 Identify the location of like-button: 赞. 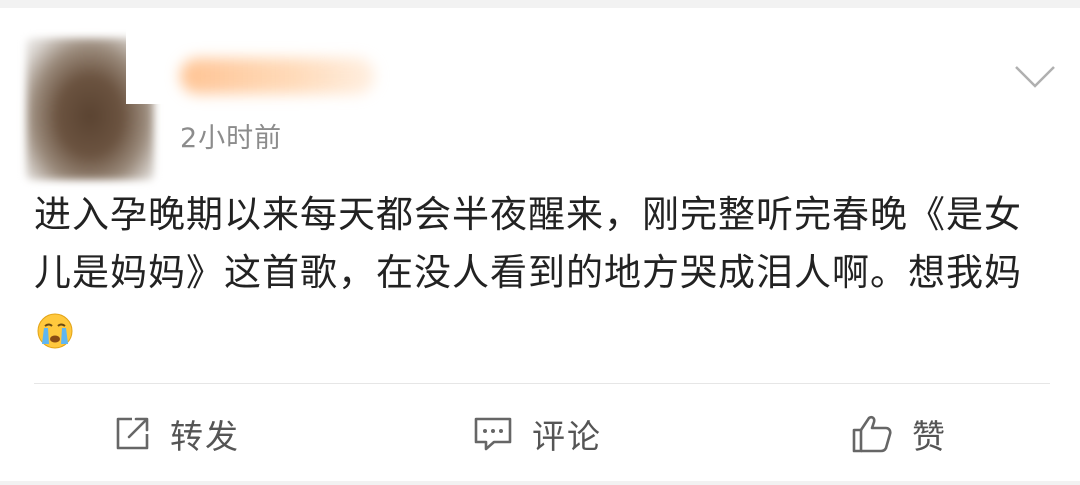
(898, 434).